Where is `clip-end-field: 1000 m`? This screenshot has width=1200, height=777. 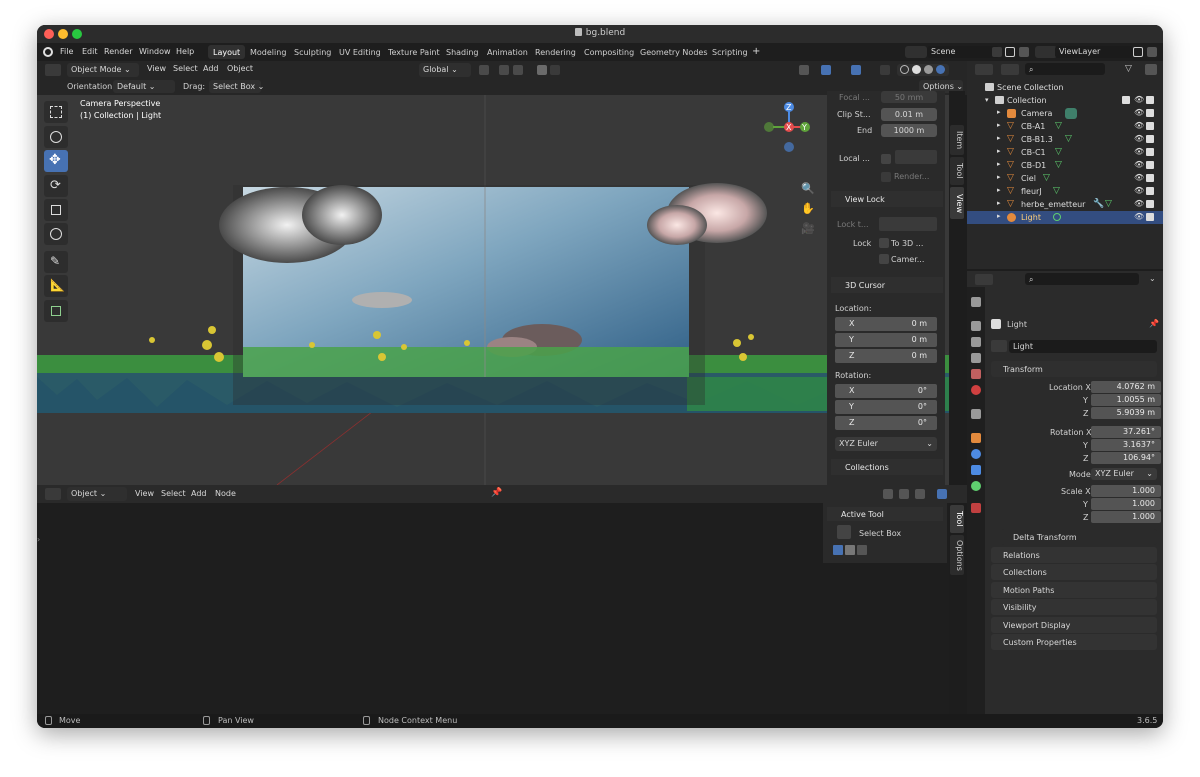
clip-end-field: 1000 m is located at coordinates (909, 130).